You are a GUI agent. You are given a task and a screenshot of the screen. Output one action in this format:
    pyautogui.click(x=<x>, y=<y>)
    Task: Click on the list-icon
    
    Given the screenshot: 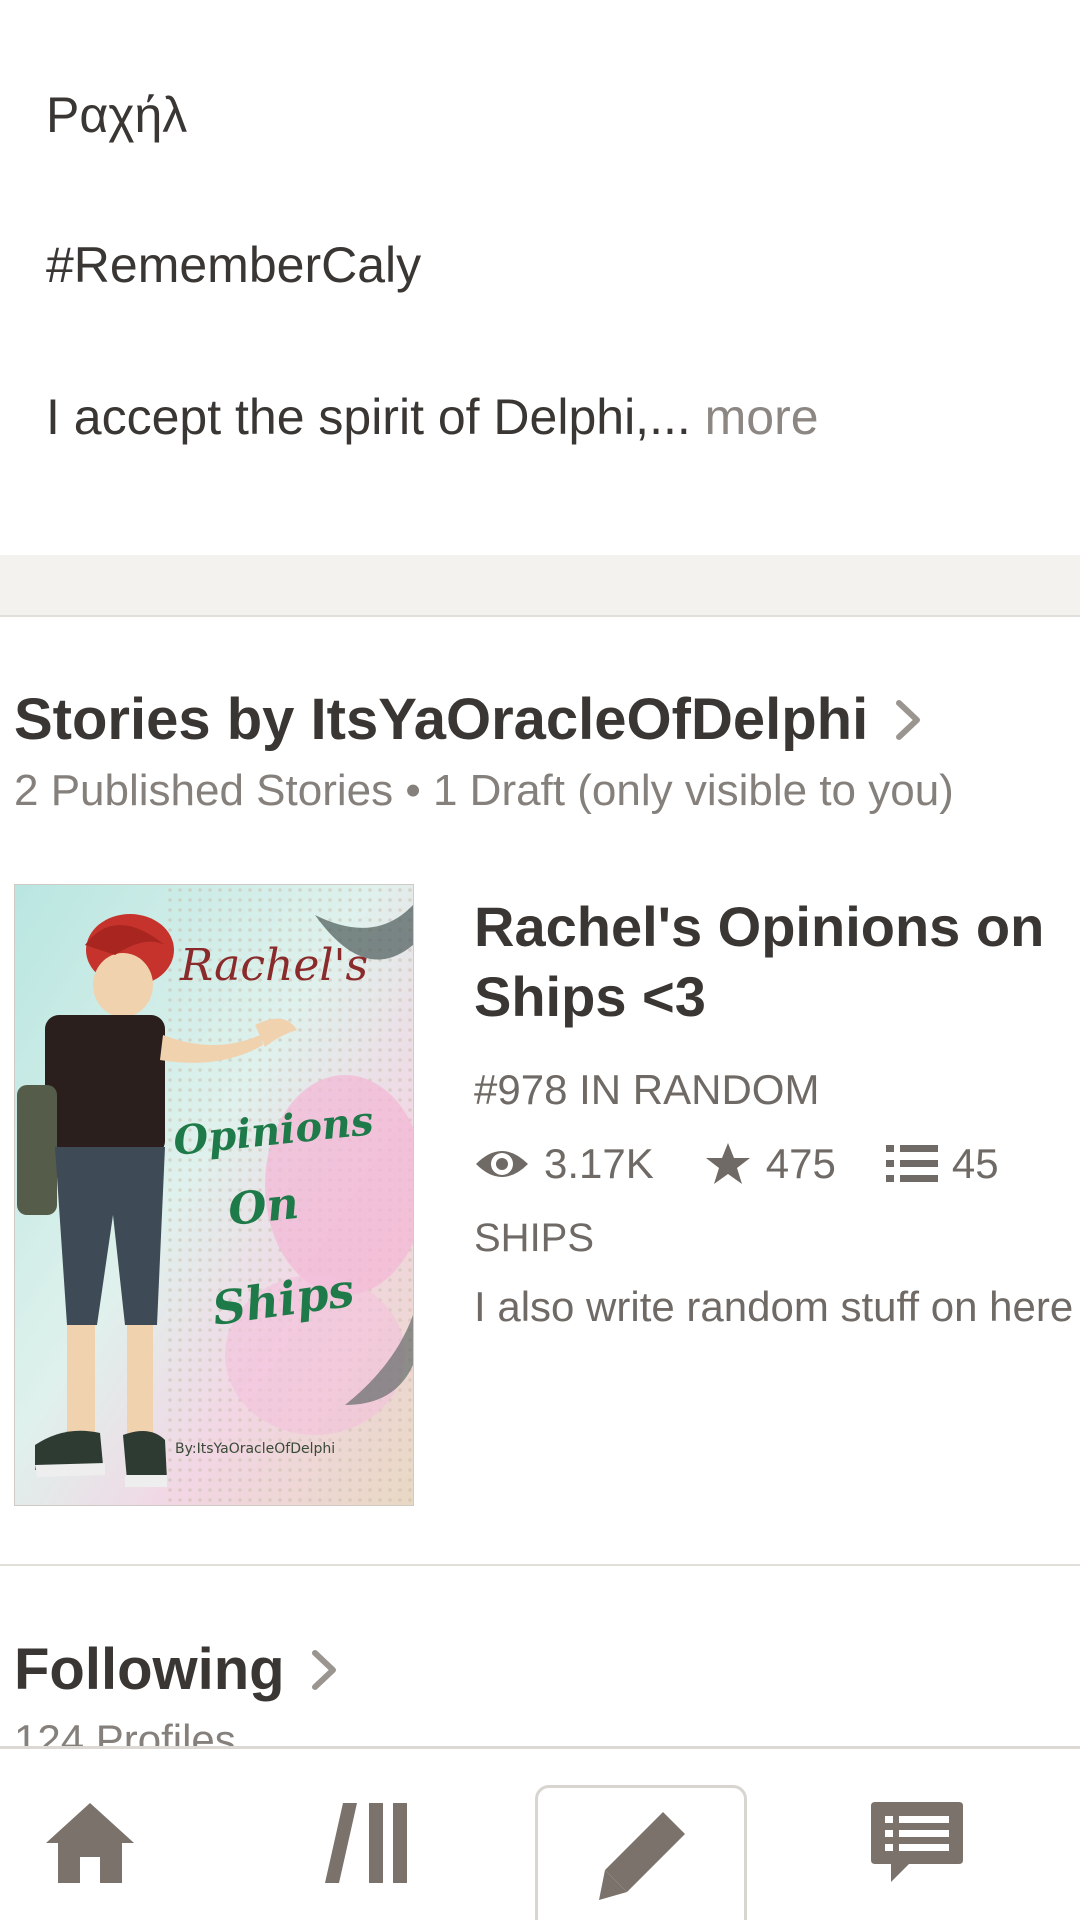 What is the action you would take?
    pyautogui.click(x=911, y=1163)
    